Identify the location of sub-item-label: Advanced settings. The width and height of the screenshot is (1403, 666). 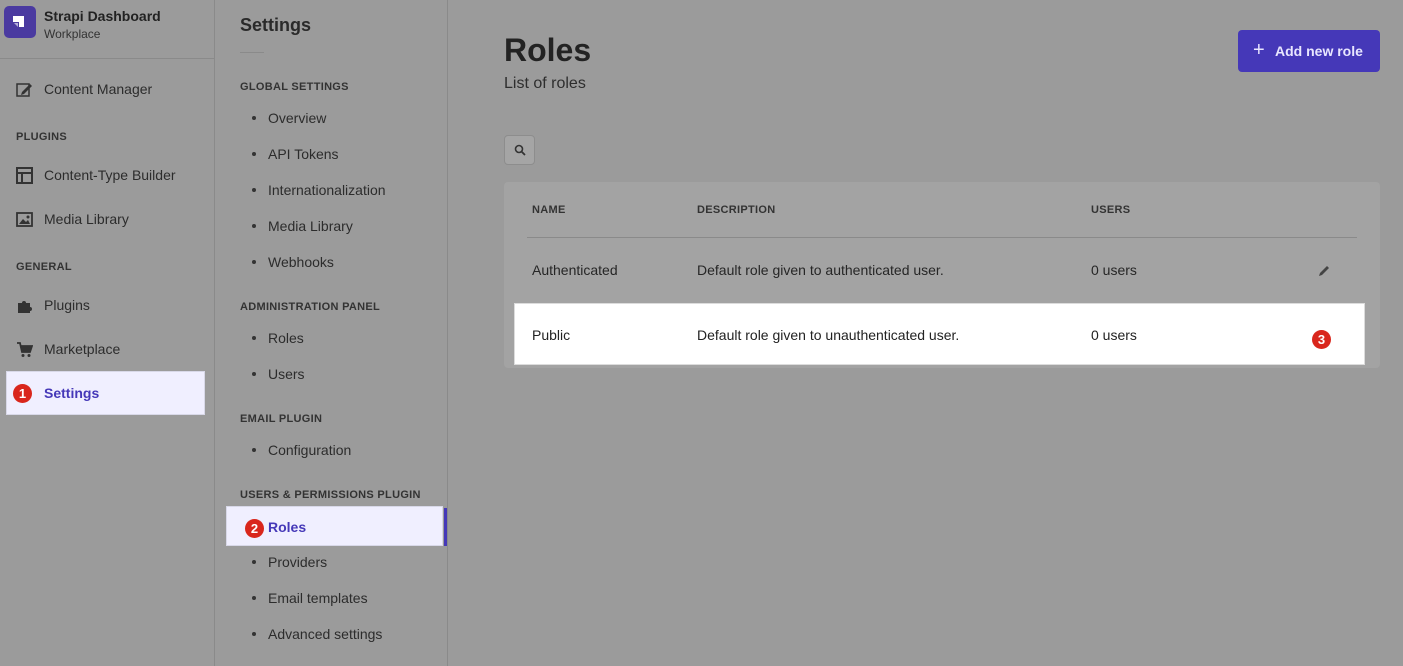
(325, 634).